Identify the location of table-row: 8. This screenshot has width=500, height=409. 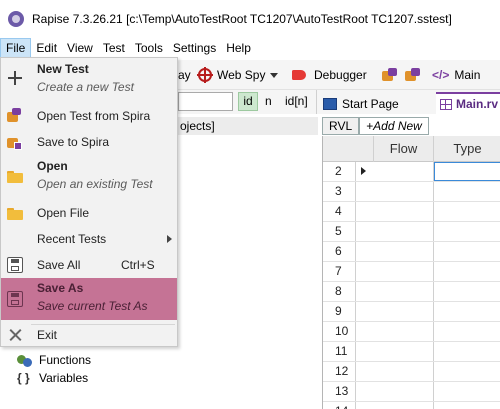
(411, 292).